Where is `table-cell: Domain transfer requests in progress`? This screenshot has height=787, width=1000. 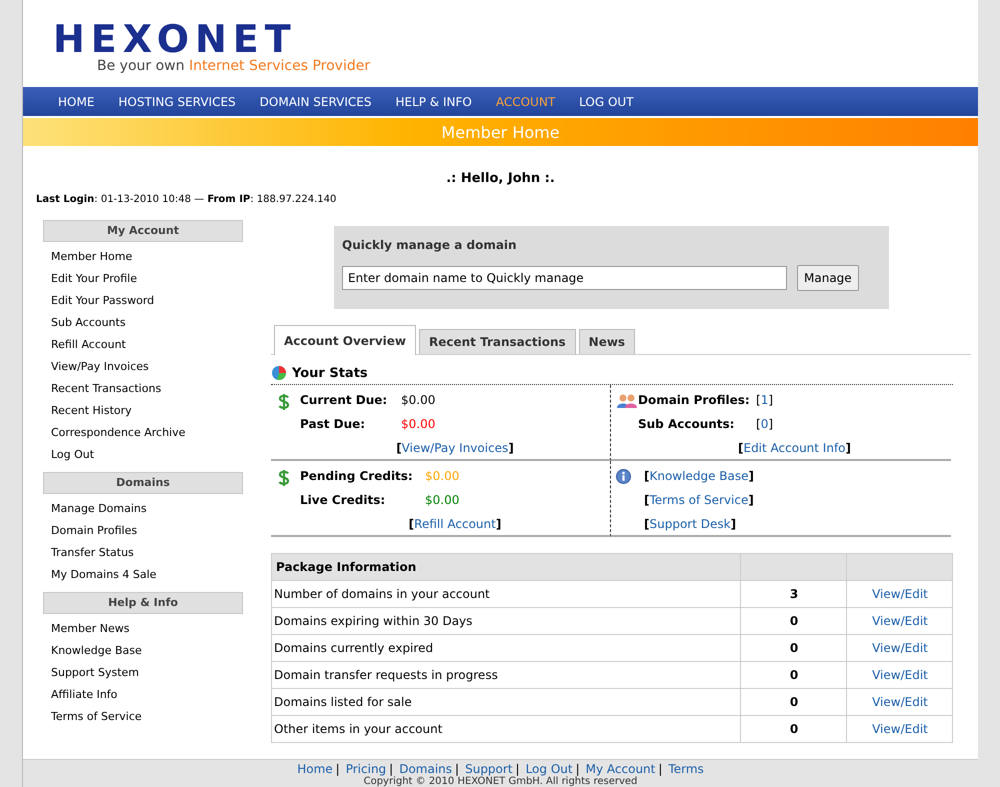 table-cell: Domain transfer requests in progress is located at coordinates (506, 675).